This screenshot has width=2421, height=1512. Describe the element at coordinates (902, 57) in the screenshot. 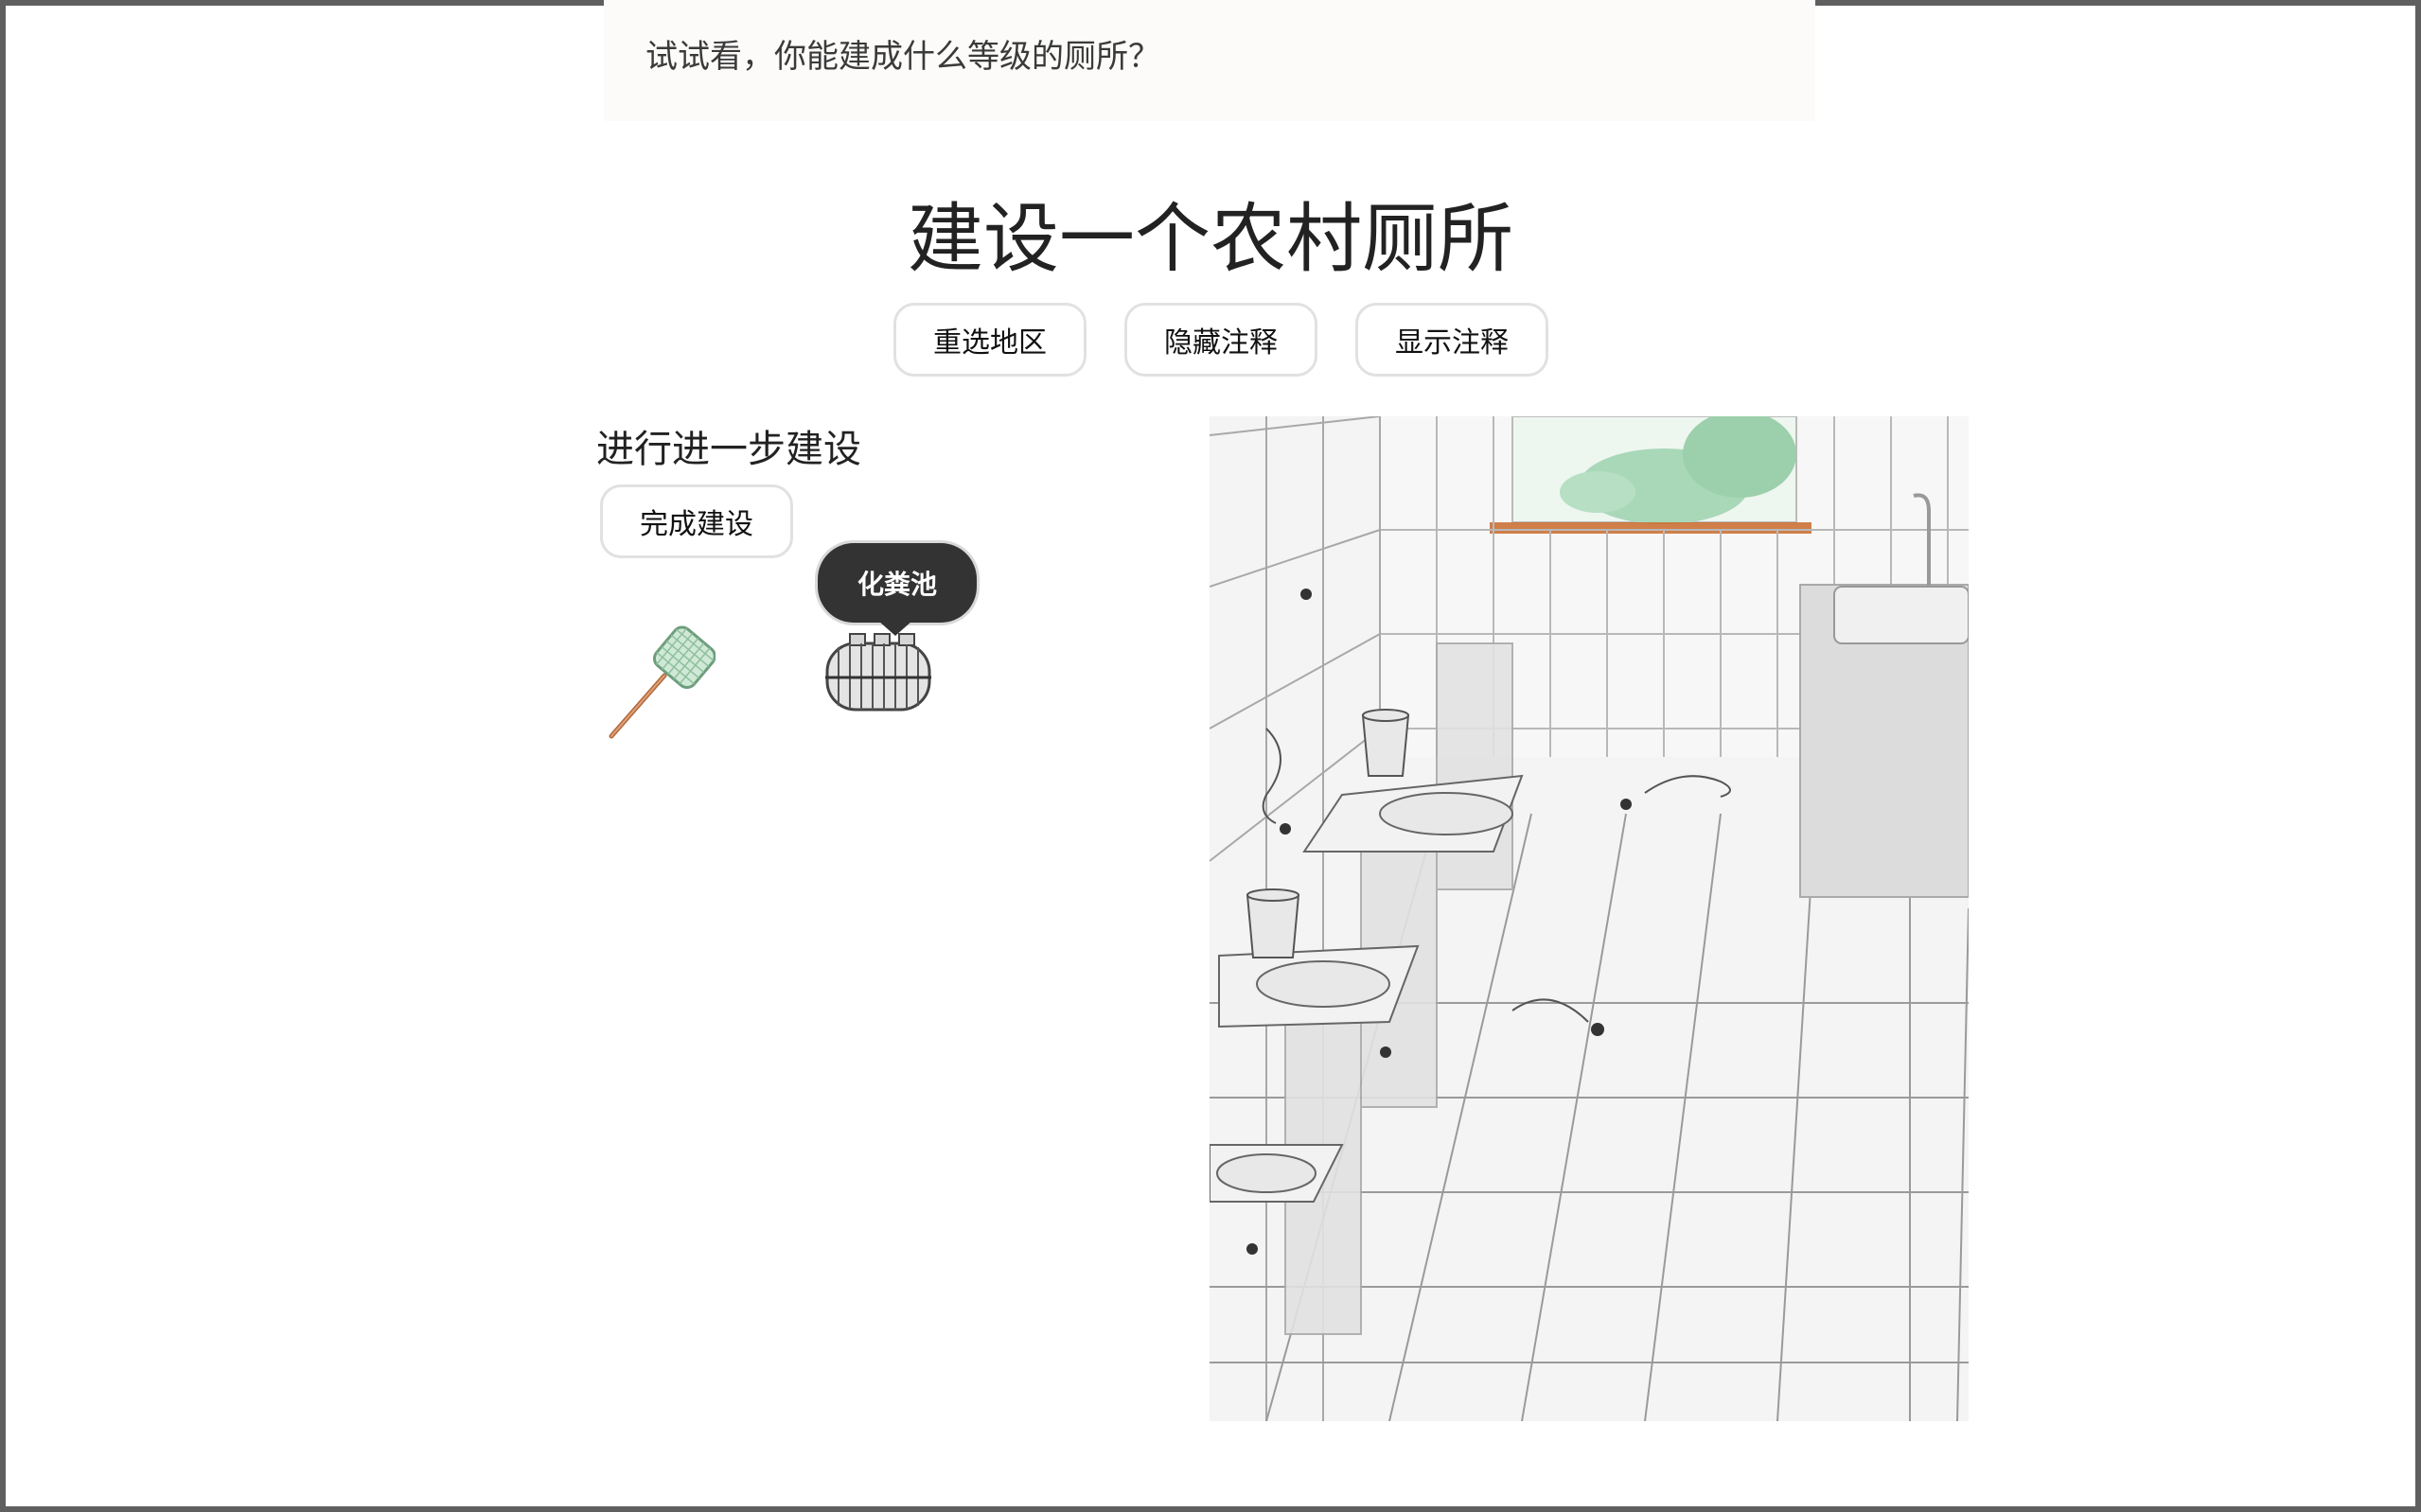

I see `intro-text: 试试看，你能建成什么等级的厕所？` at that location.